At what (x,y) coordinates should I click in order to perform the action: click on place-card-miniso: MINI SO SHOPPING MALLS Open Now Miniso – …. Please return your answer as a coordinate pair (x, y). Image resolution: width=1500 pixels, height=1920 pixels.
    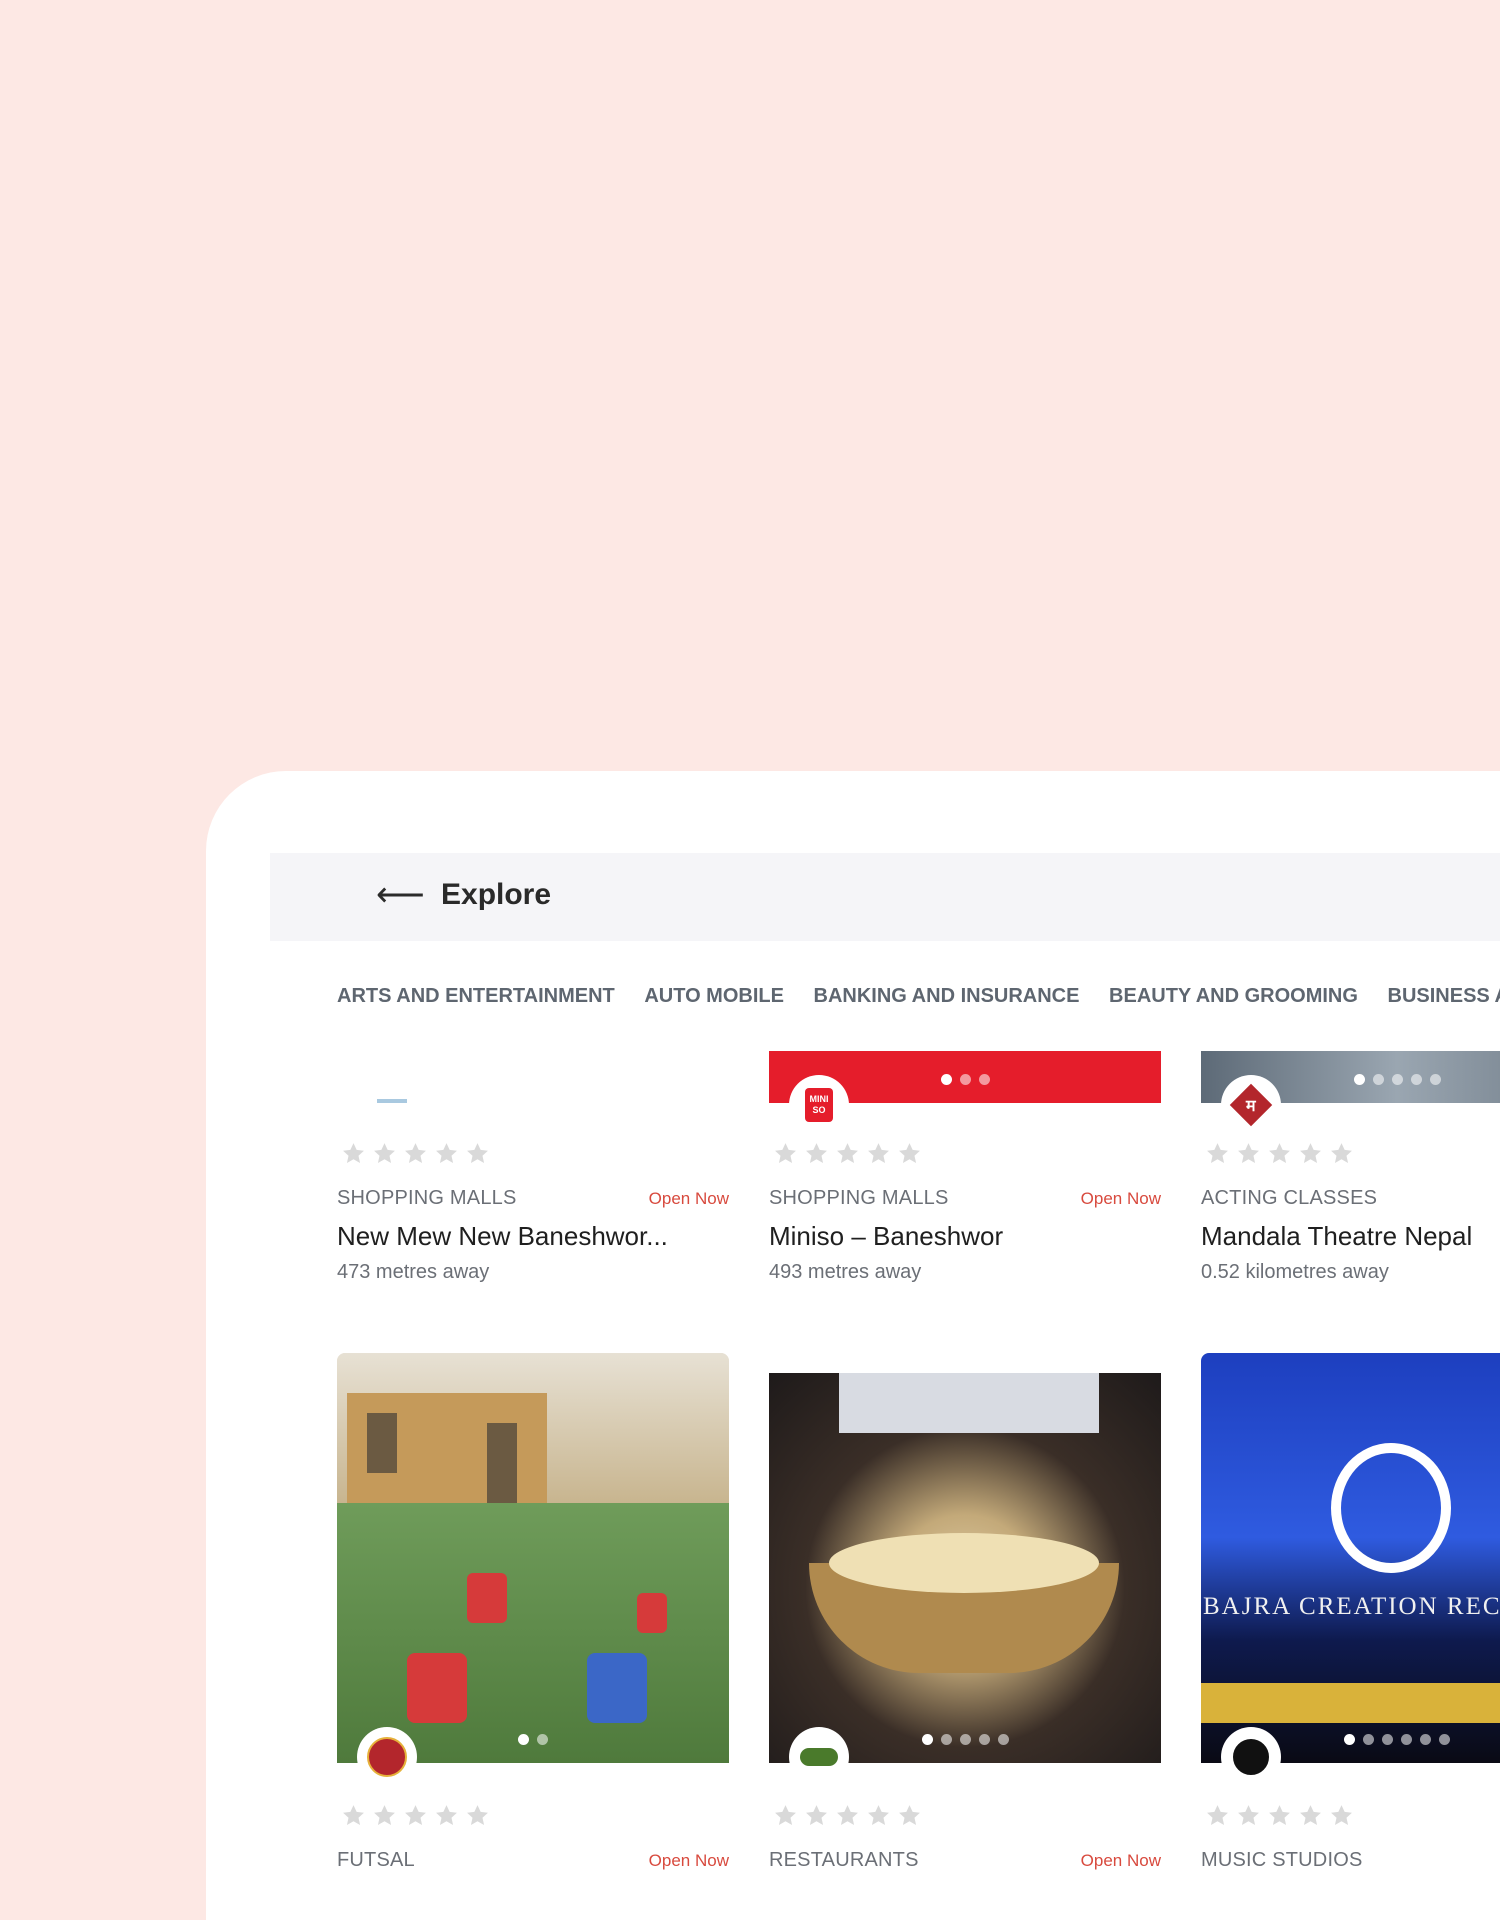
    Looking at the image, I should click on (965, 1176).